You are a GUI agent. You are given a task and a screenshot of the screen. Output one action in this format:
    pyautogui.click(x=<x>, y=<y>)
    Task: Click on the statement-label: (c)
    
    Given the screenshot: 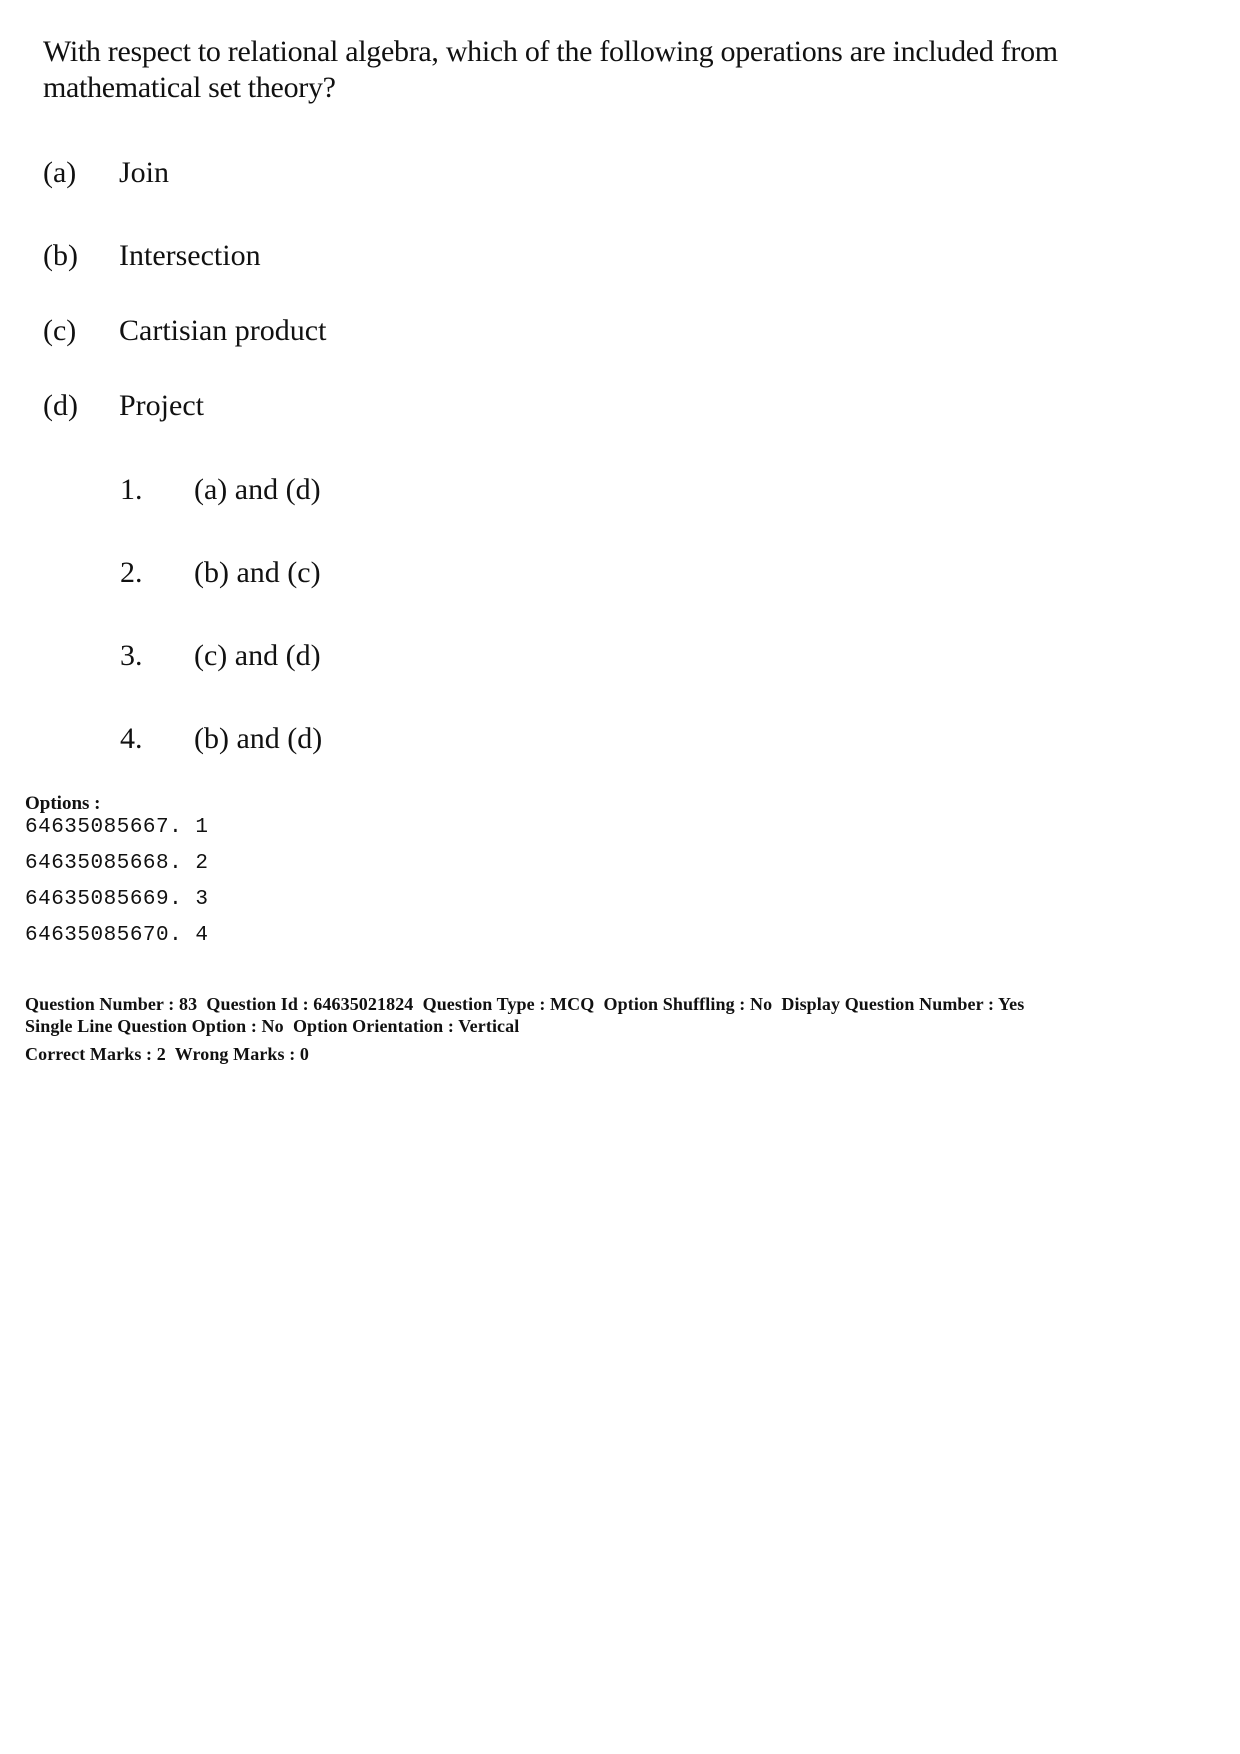 What is the action you would take?
    pyautogui.click(x=60, y=330)
    